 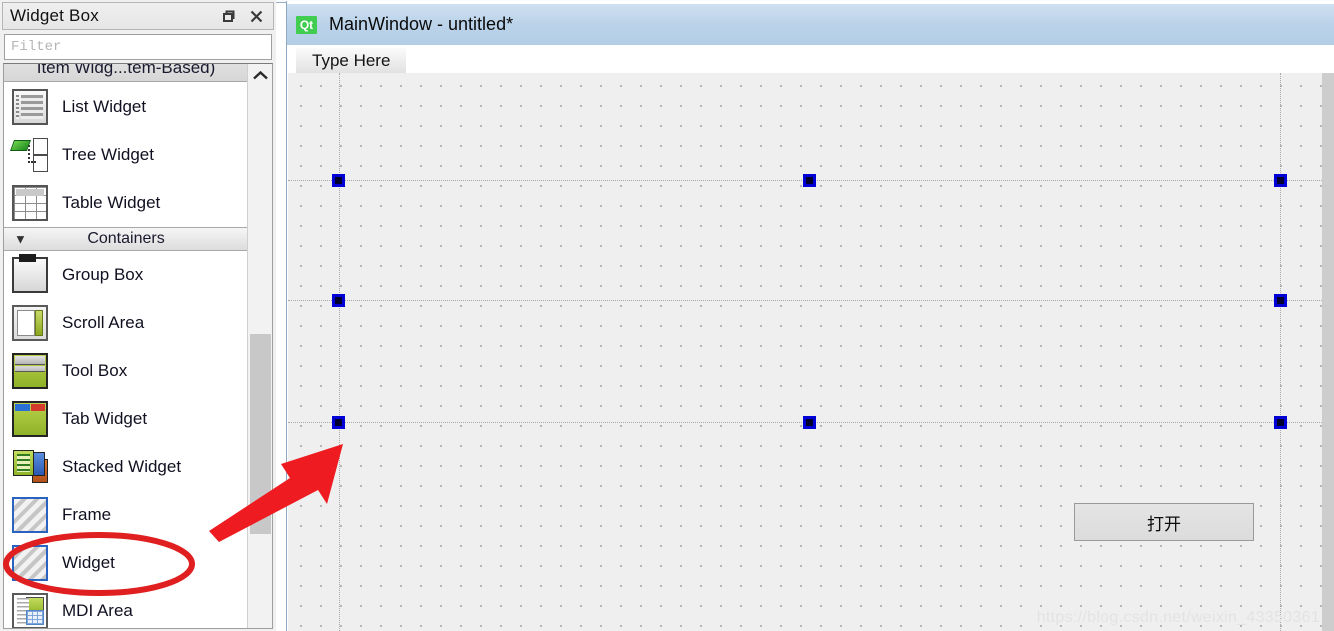 I want to click on category-header-item-widgets-label: Item Widg...tem-Based), so click(x=126, y=70).